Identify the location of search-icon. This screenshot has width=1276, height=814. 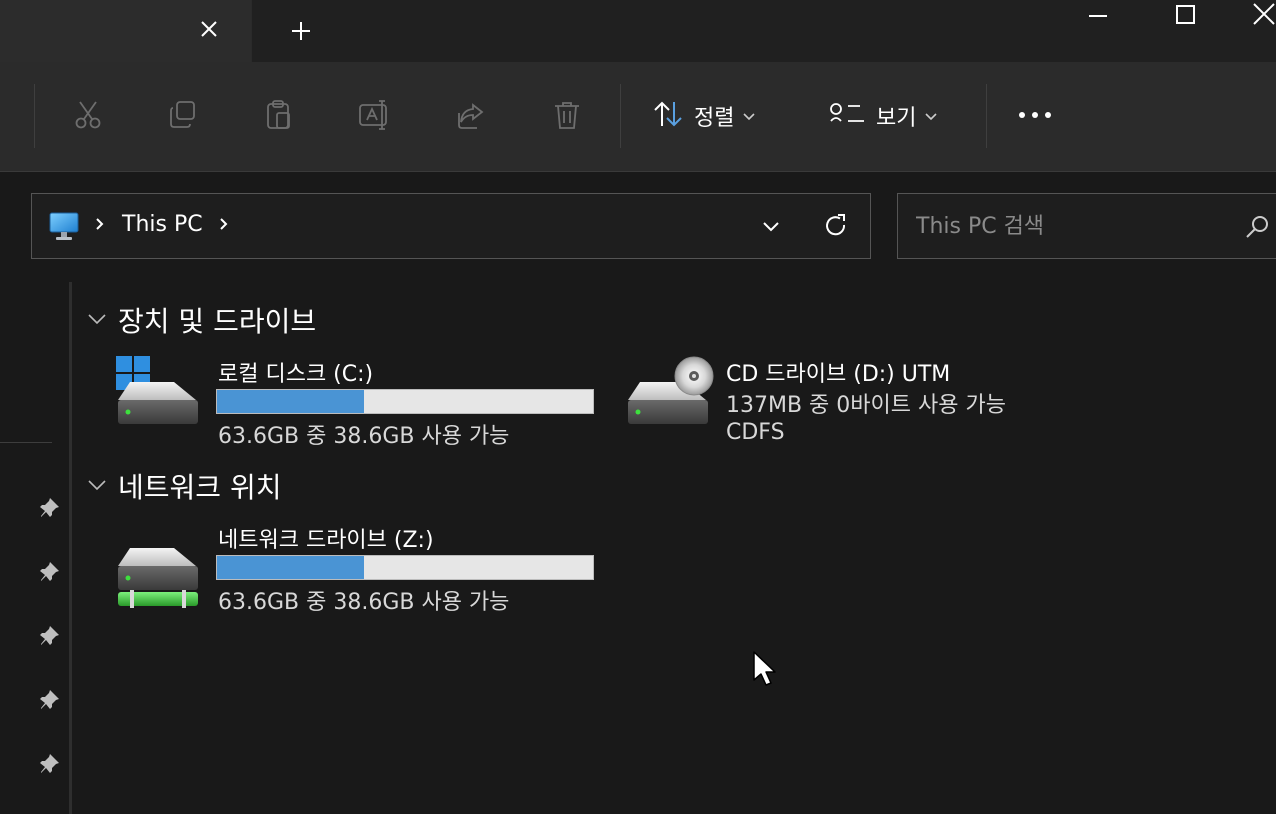
(1257, 229).